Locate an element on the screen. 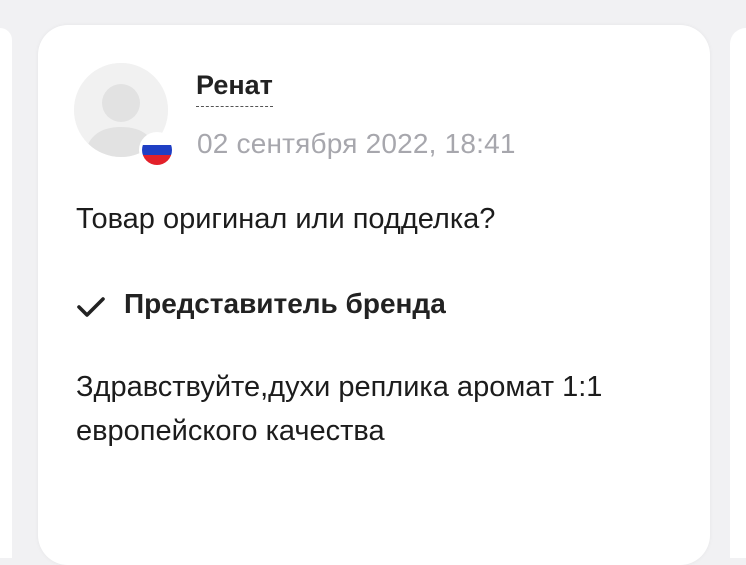  checkmark-icon is located at coordinates (91, 307).